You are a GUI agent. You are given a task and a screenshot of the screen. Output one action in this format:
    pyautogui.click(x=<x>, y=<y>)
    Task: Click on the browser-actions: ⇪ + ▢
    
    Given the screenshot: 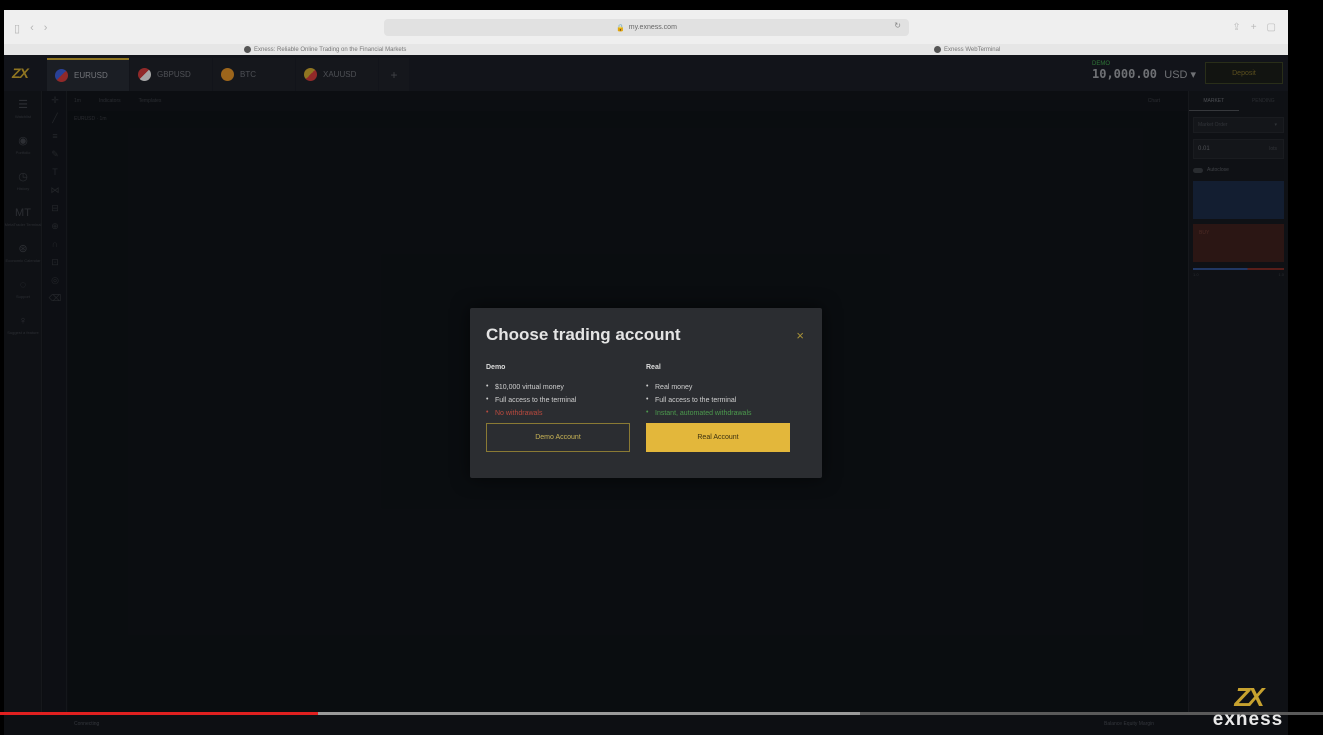 What is the action you would take?
    pyautogui.click(x=1254, y=27)
    